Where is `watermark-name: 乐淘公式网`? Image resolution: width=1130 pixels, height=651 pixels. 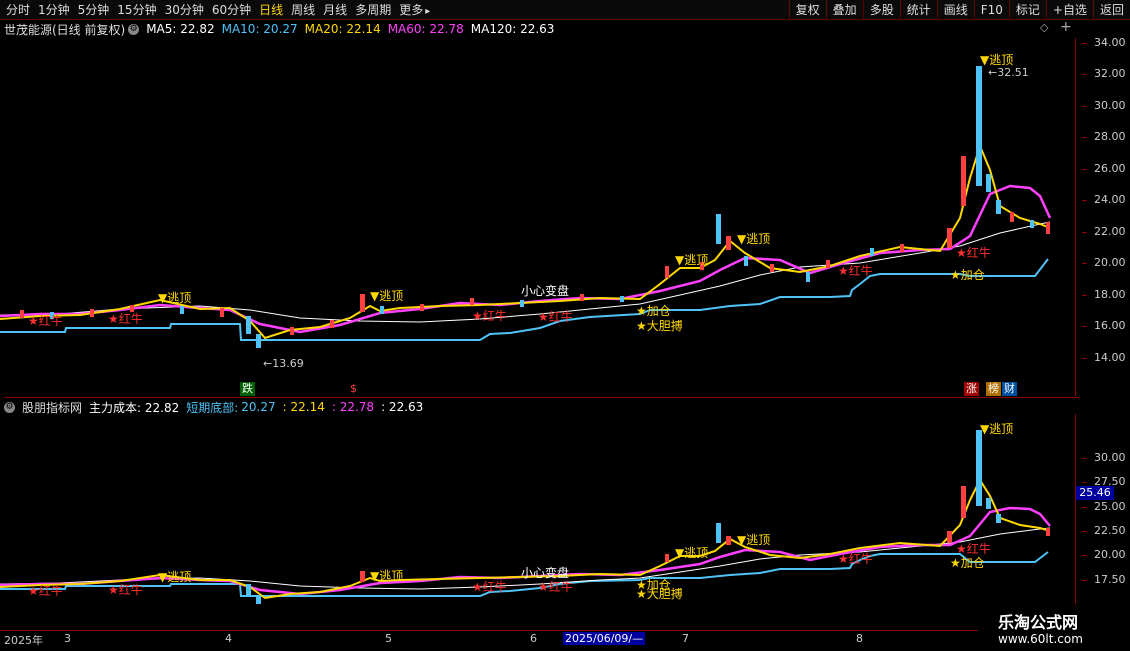 watermark-name: 乐淘公式网 is located at coordinates (1038, 622).